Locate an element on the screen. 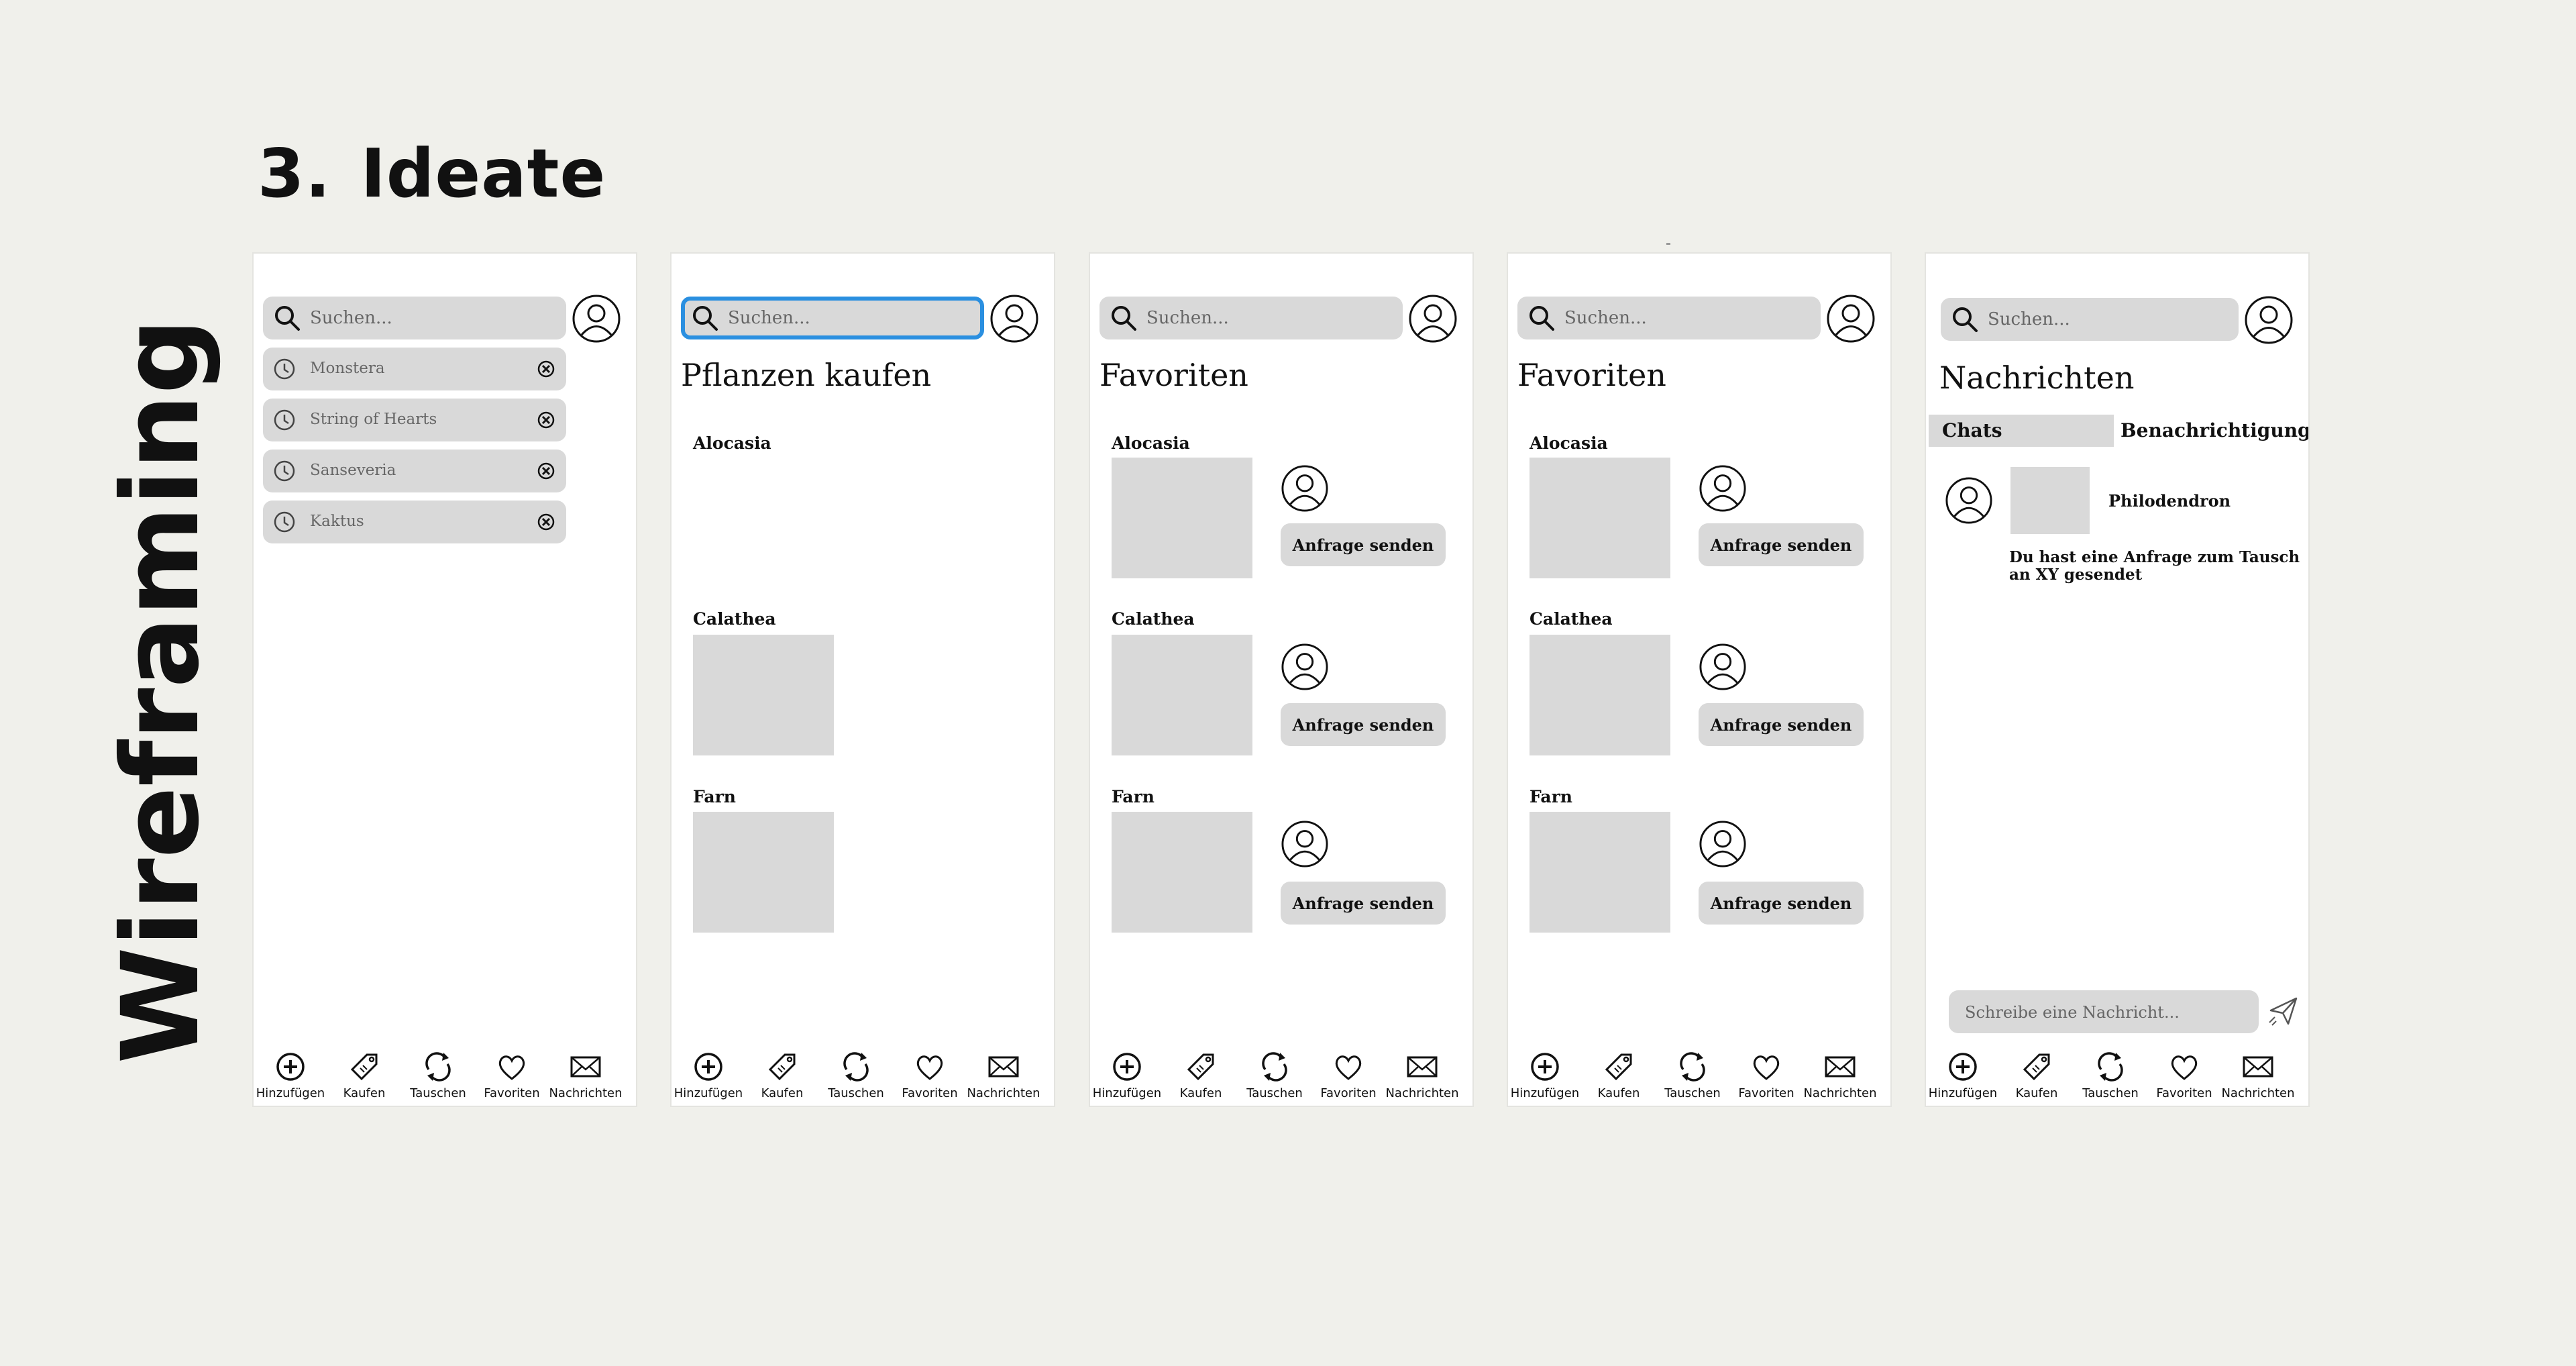 The width and height of the screenshot is (2576, 1366). tab-notifications: Benachrichtigungen is located at coordinates (2214, 431).